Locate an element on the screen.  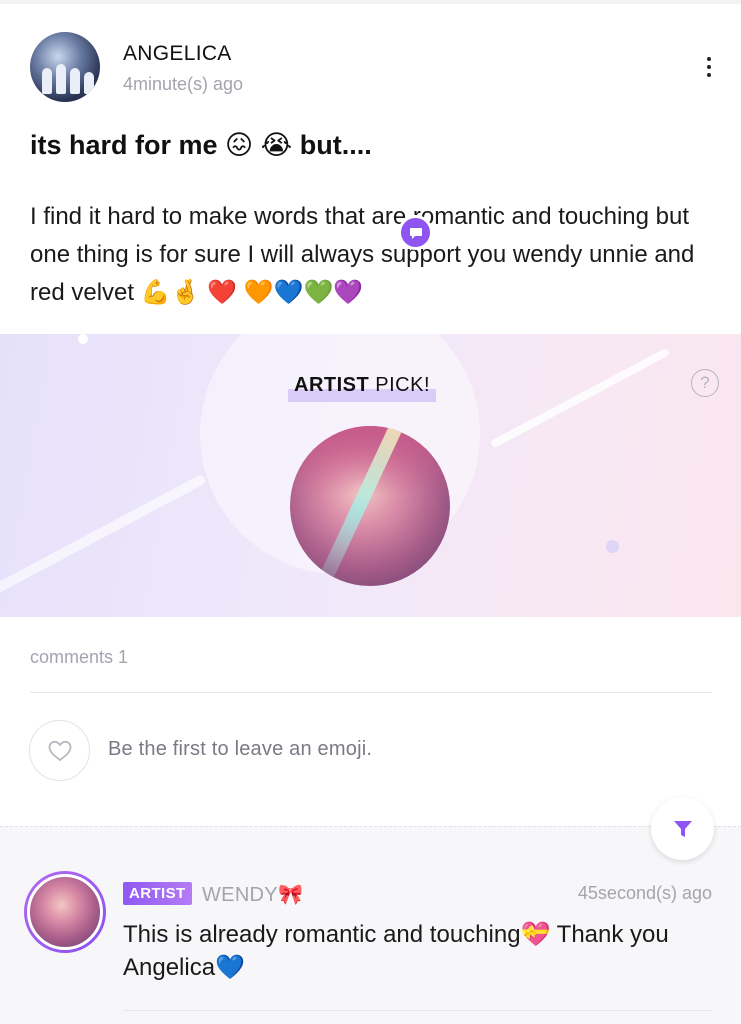
commenter-name: WENDY🎀 is located at coordinates (252, 894).